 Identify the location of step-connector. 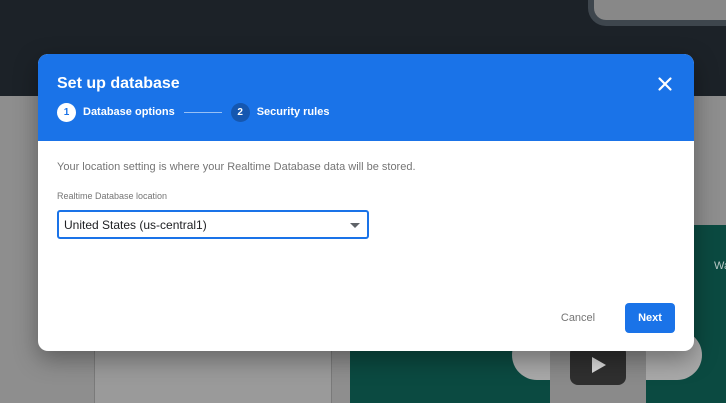
(202, 112).